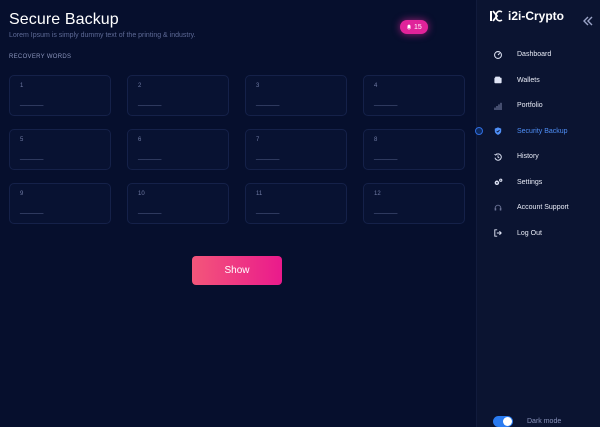 The height and width of the screenshot is (427, 600). I want to click on dark-mode-control: Dark mode, so click(527, 421).